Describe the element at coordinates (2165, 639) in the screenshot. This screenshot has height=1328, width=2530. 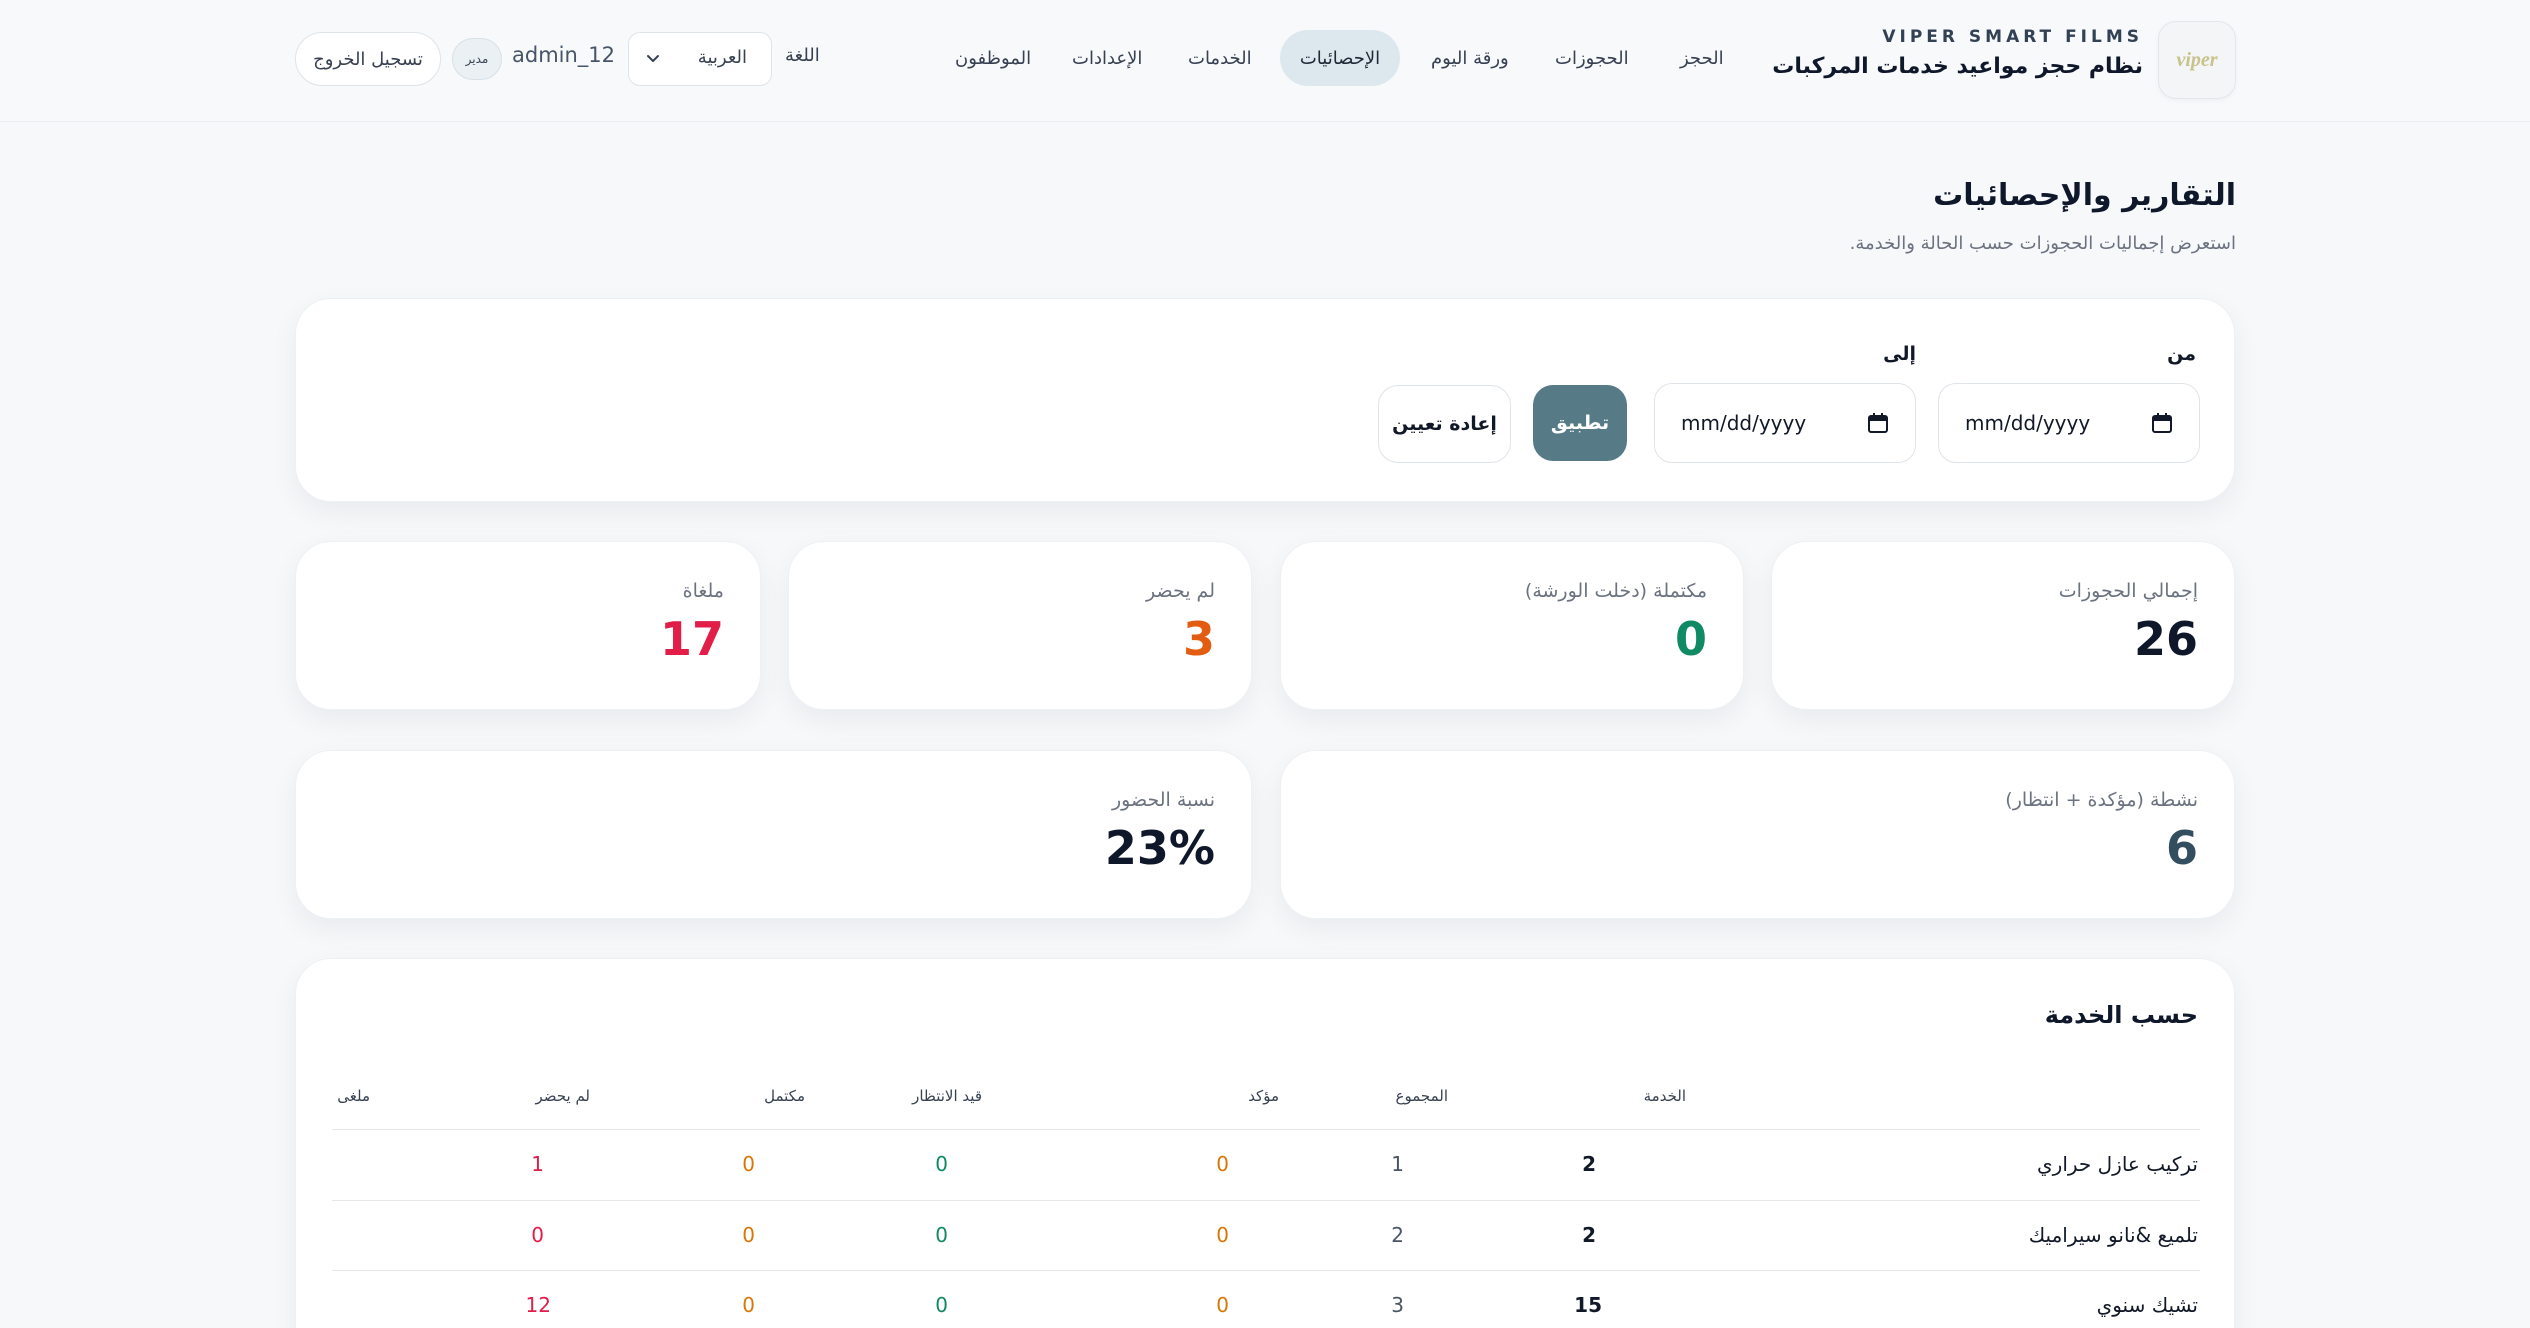
I see `stat-value-total: 26` at that location.